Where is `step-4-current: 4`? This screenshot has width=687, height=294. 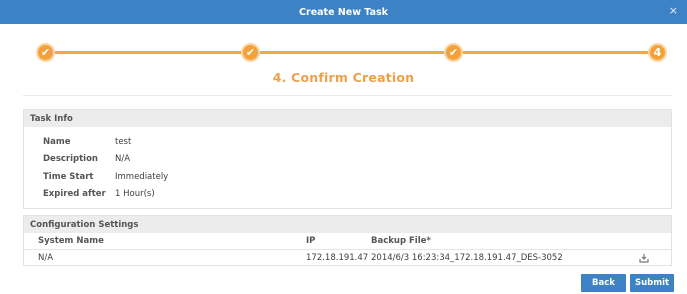 step-4-current: 4 is located at coordinates (657, 52).